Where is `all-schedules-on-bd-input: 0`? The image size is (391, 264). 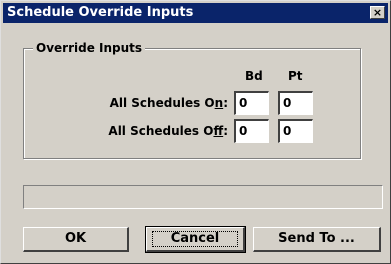 all-schedules-on-bd-input: 0 is located at coordinates (251, 103).